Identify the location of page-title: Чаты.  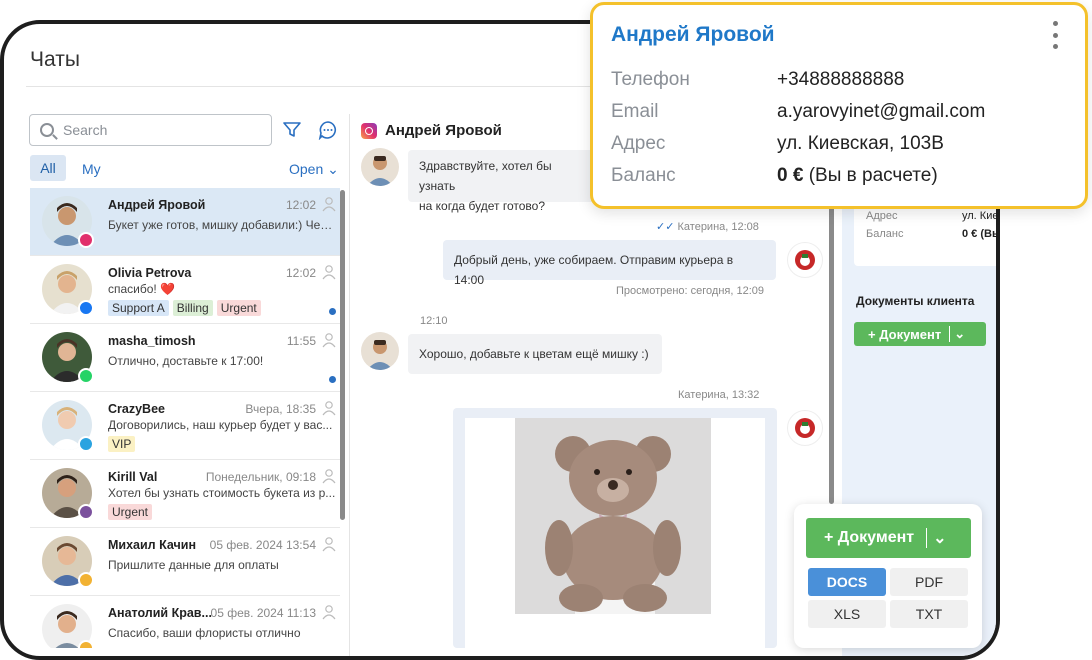
(55, 59).